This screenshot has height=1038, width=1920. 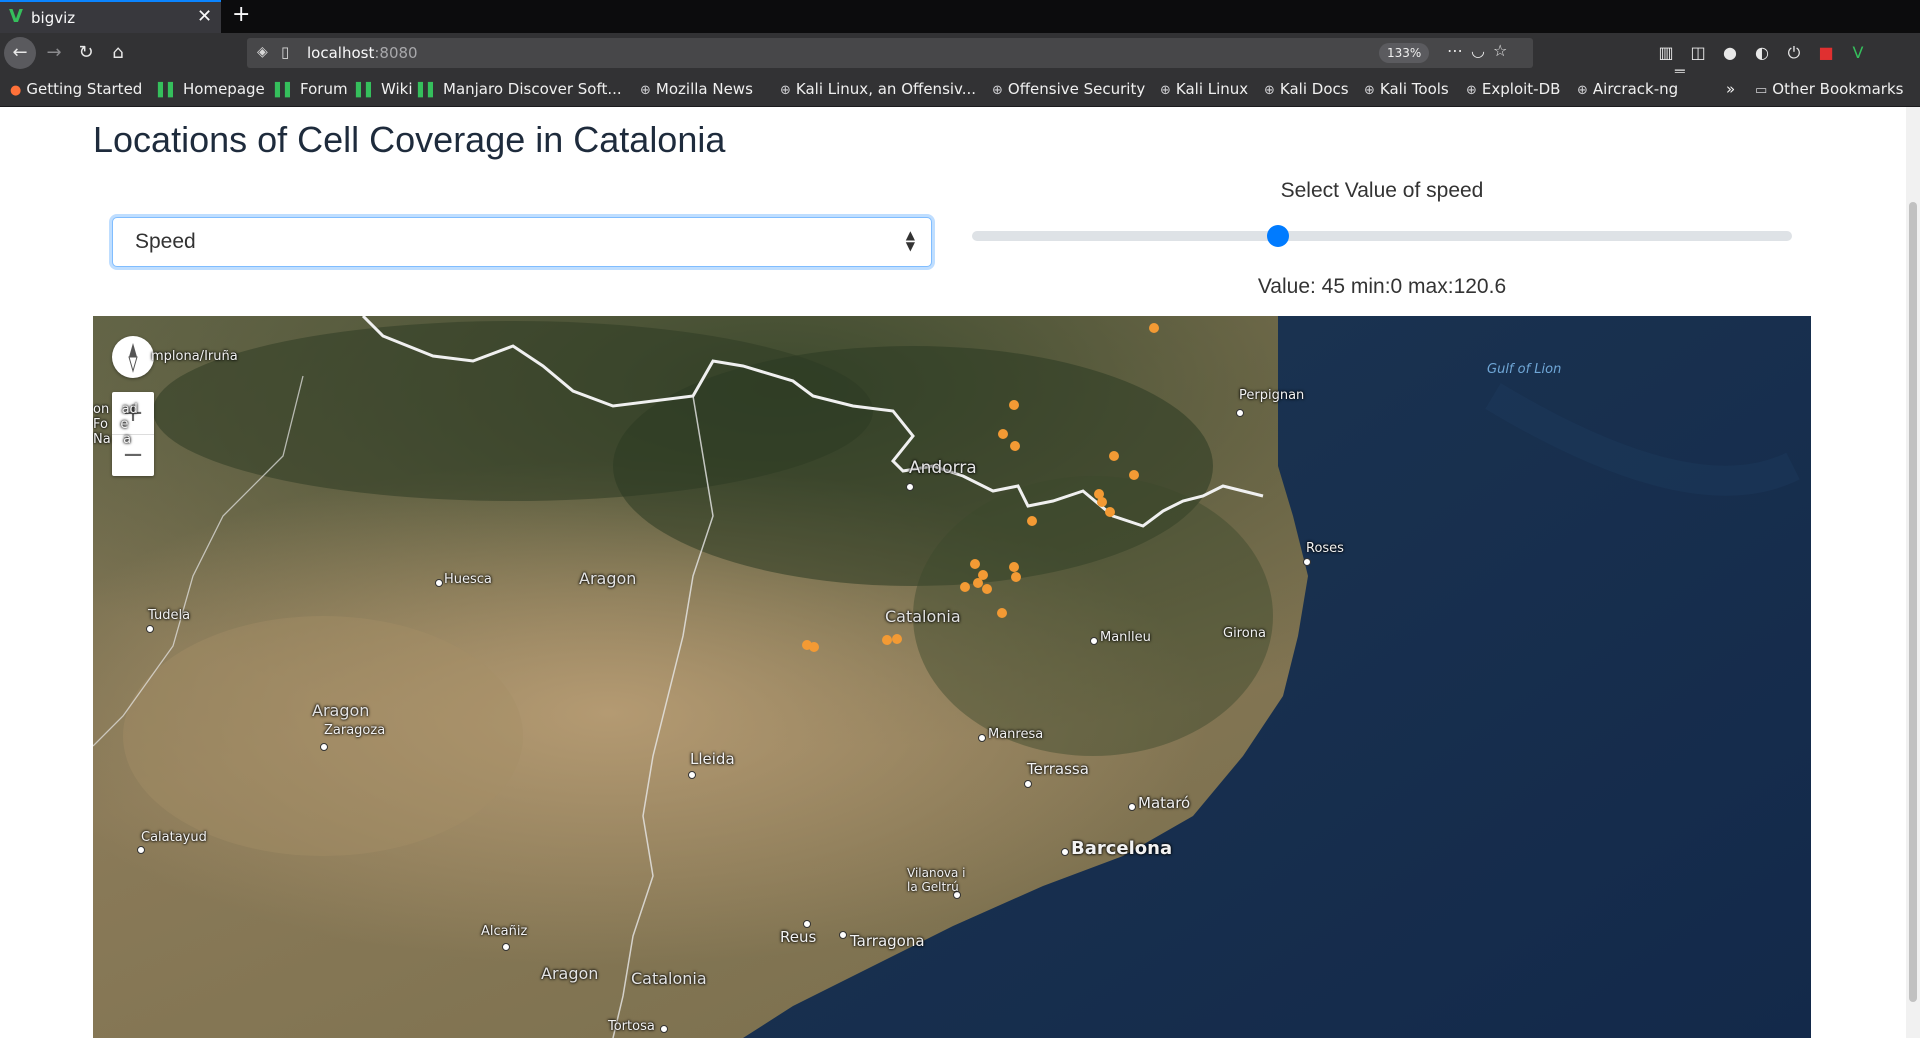 What do you see at coordinates (1762, 52) in the screenshot?
I see `extension-icon: ◐` at bounding box center [1762, 52].